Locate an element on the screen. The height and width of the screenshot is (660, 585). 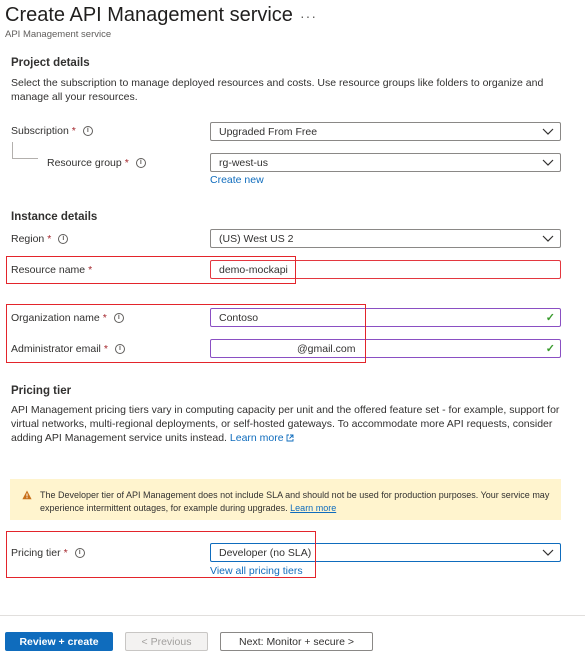
banner-learn-more-link: Learn more is located at coordinates (313, 508).